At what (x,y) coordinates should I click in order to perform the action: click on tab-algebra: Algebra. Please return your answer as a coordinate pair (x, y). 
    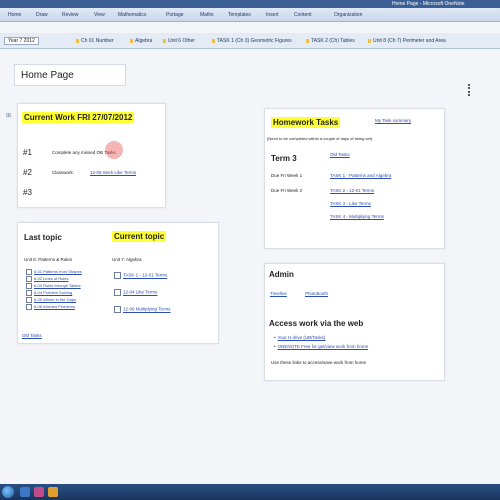
    Looking at the image, I should click on (141, 41).